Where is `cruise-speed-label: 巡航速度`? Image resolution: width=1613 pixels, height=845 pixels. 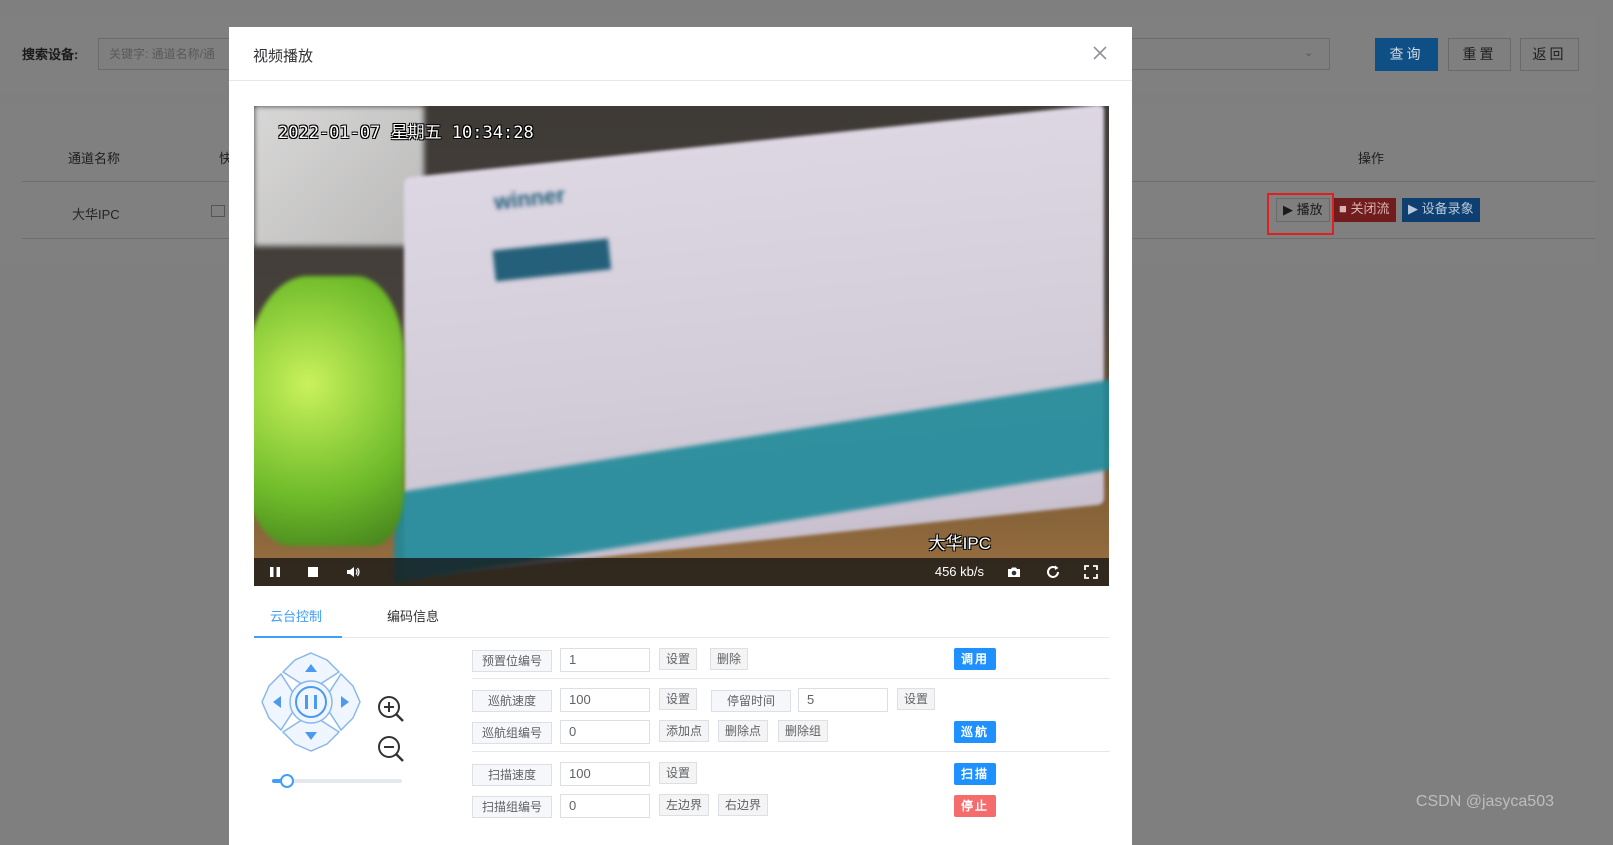
cruise-speed-label: 巡航速度 is located at coordinates (512, 701).